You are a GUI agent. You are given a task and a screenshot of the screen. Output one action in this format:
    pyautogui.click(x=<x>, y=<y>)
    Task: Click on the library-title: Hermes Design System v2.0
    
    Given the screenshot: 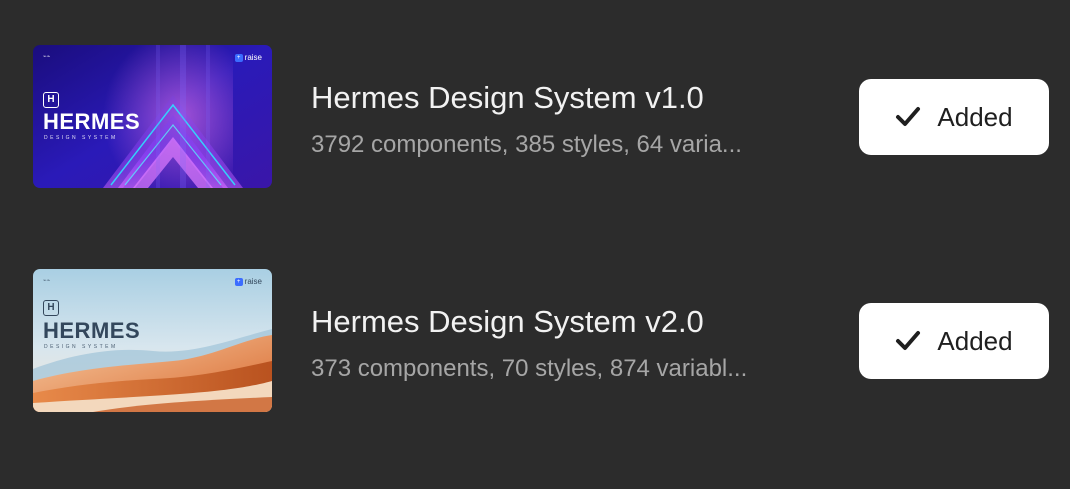 What is the action you would take?
    pyautogui.click(x=507, y=321)
    